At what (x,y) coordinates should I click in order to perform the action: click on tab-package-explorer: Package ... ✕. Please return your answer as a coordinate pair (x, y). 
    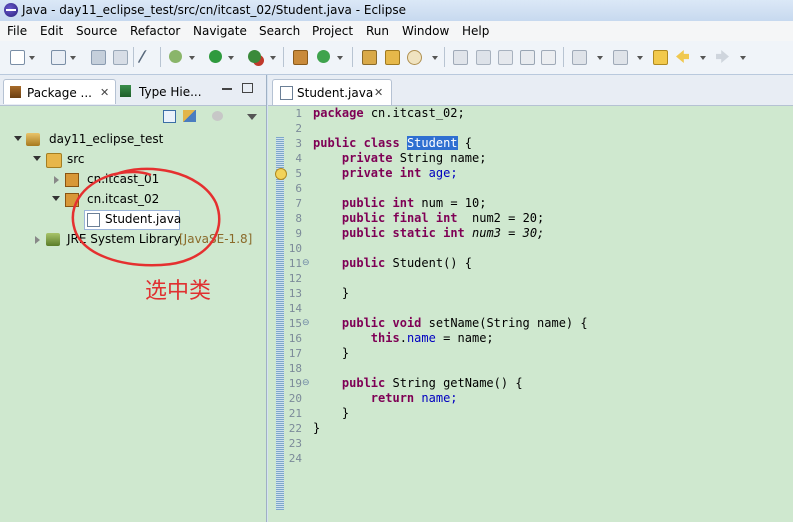
    Looking at the image, I should click on (59, 91).